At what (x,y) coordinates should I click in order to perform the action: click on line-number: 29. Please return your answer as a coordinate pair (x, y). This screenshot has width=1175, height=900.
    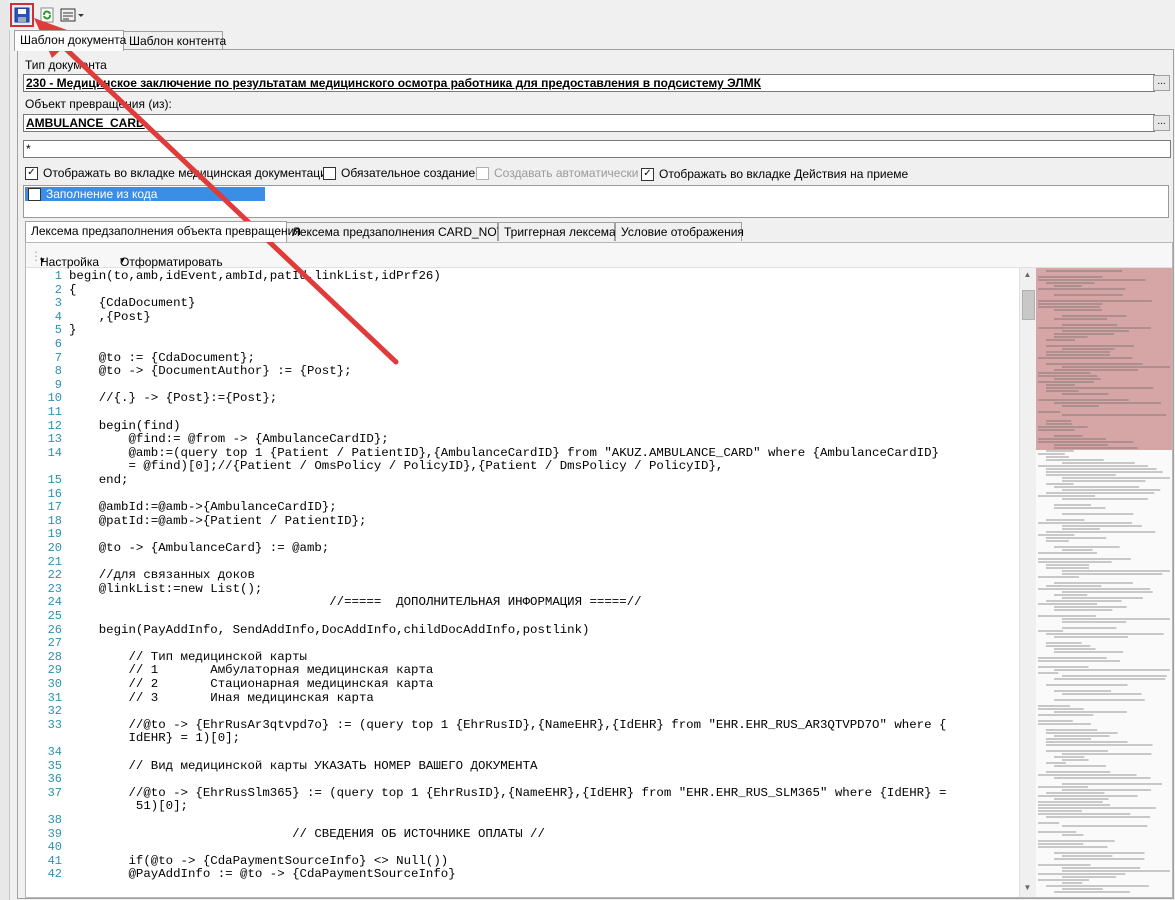
    Looking at the image, I should click on (54, 670).